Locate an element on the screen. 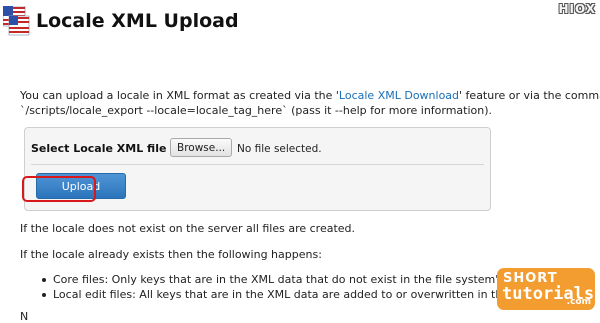 This screenshot has width=600, height=323. locale-xml-download-link: Locale XML Download is located at coordinates (399, 95).